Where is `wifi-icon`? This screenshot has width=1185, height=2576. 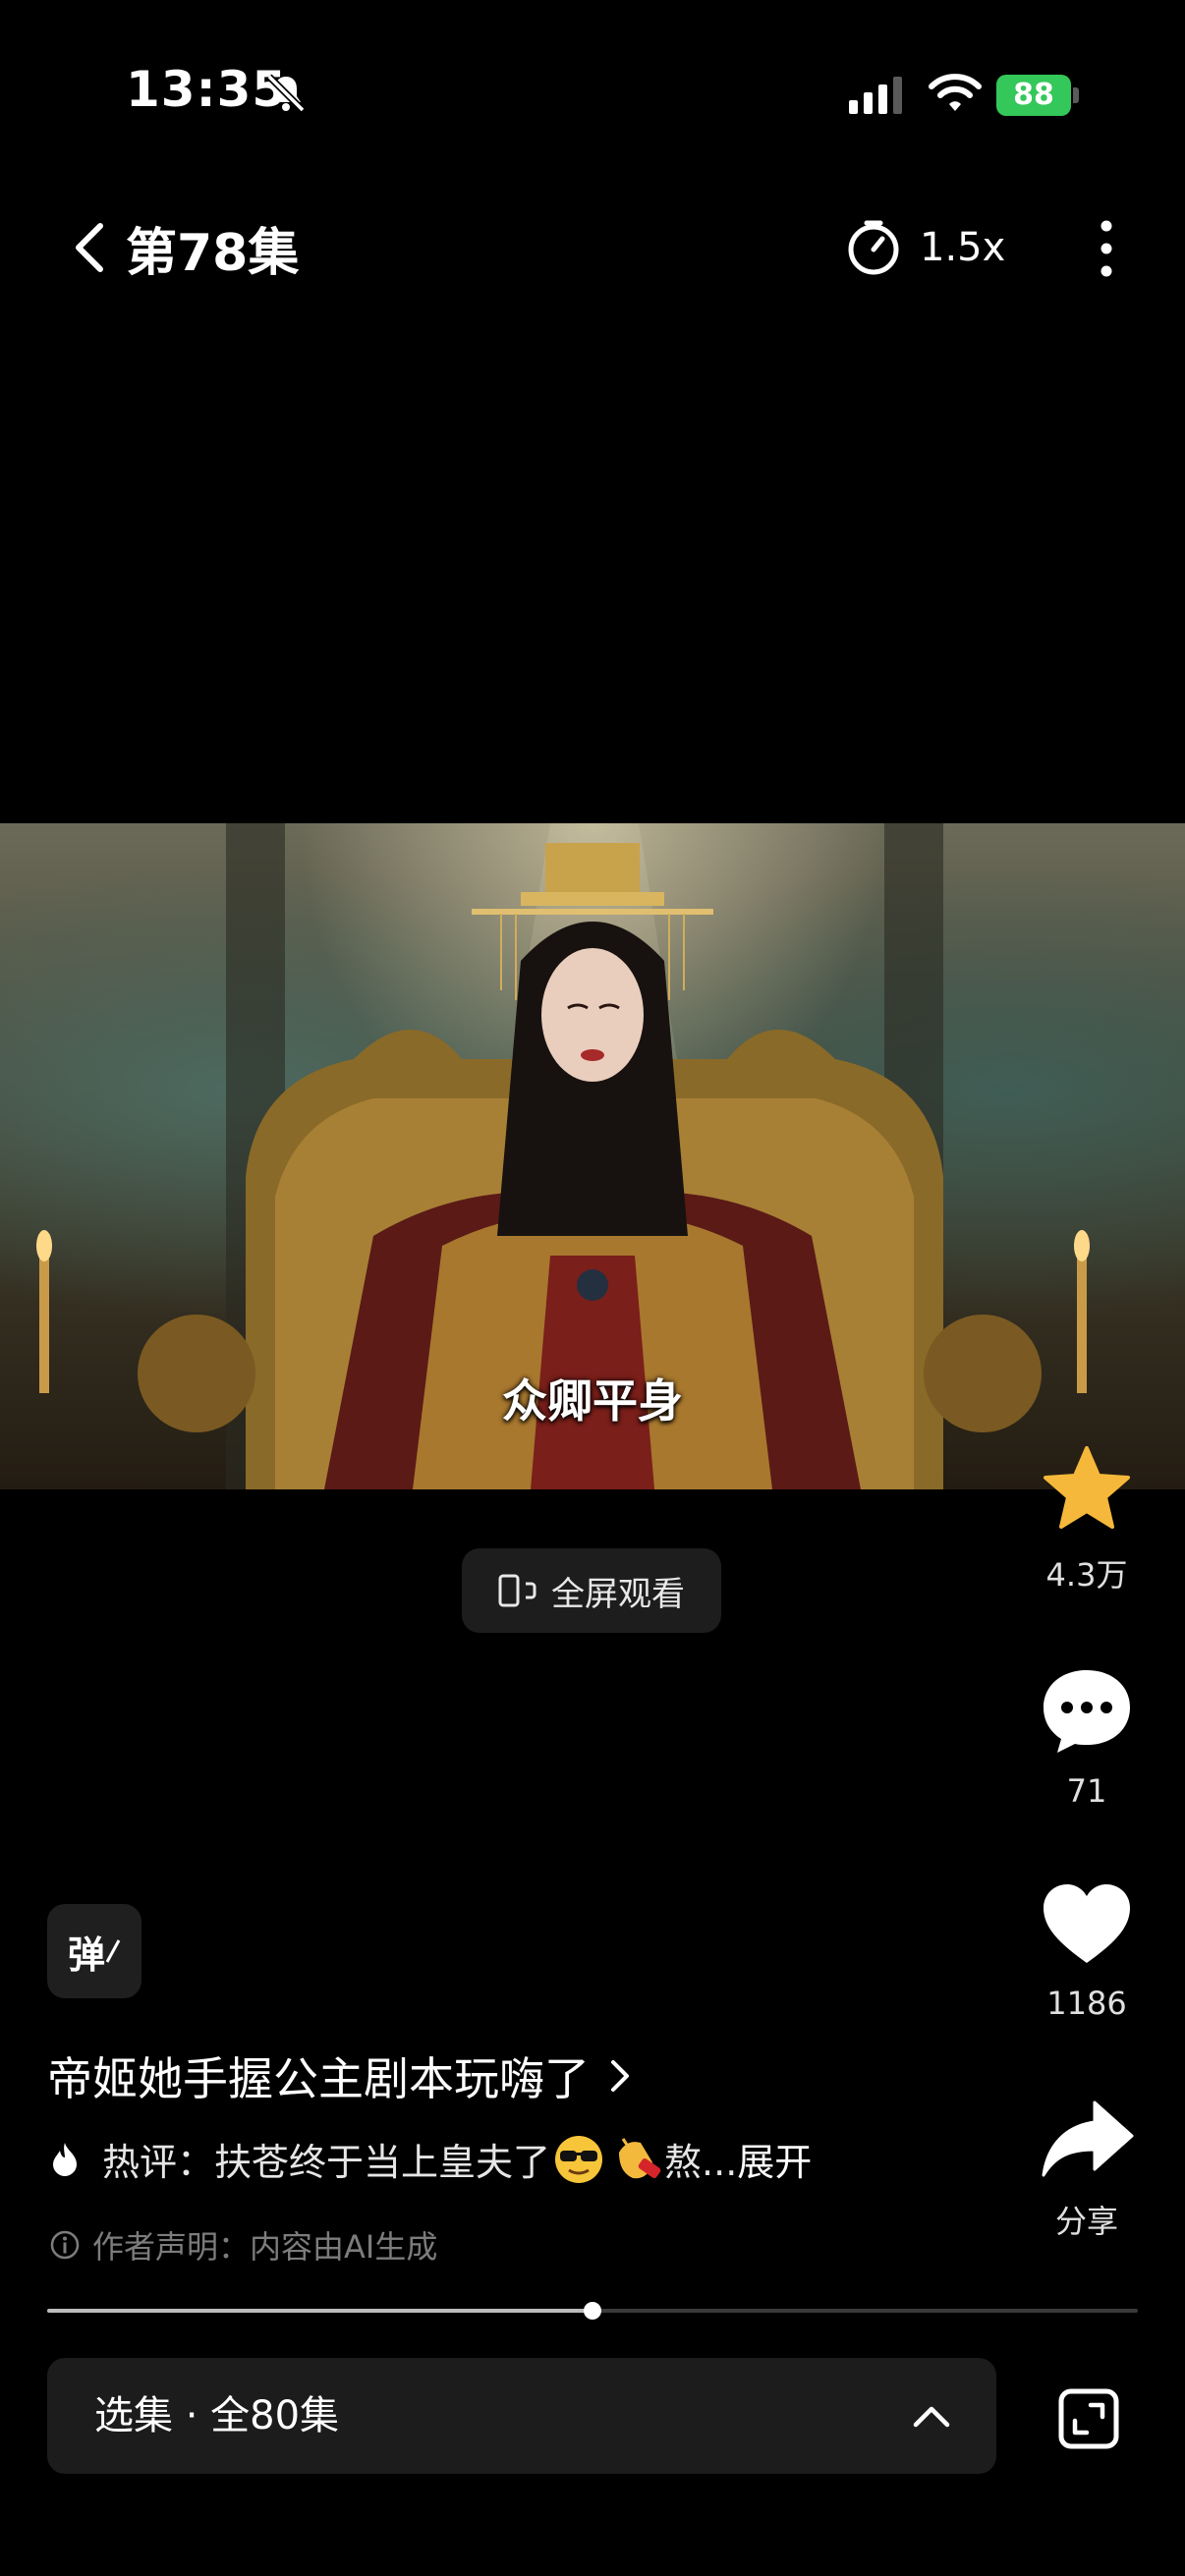 wifi-icon is located at coordinates (956, 92).